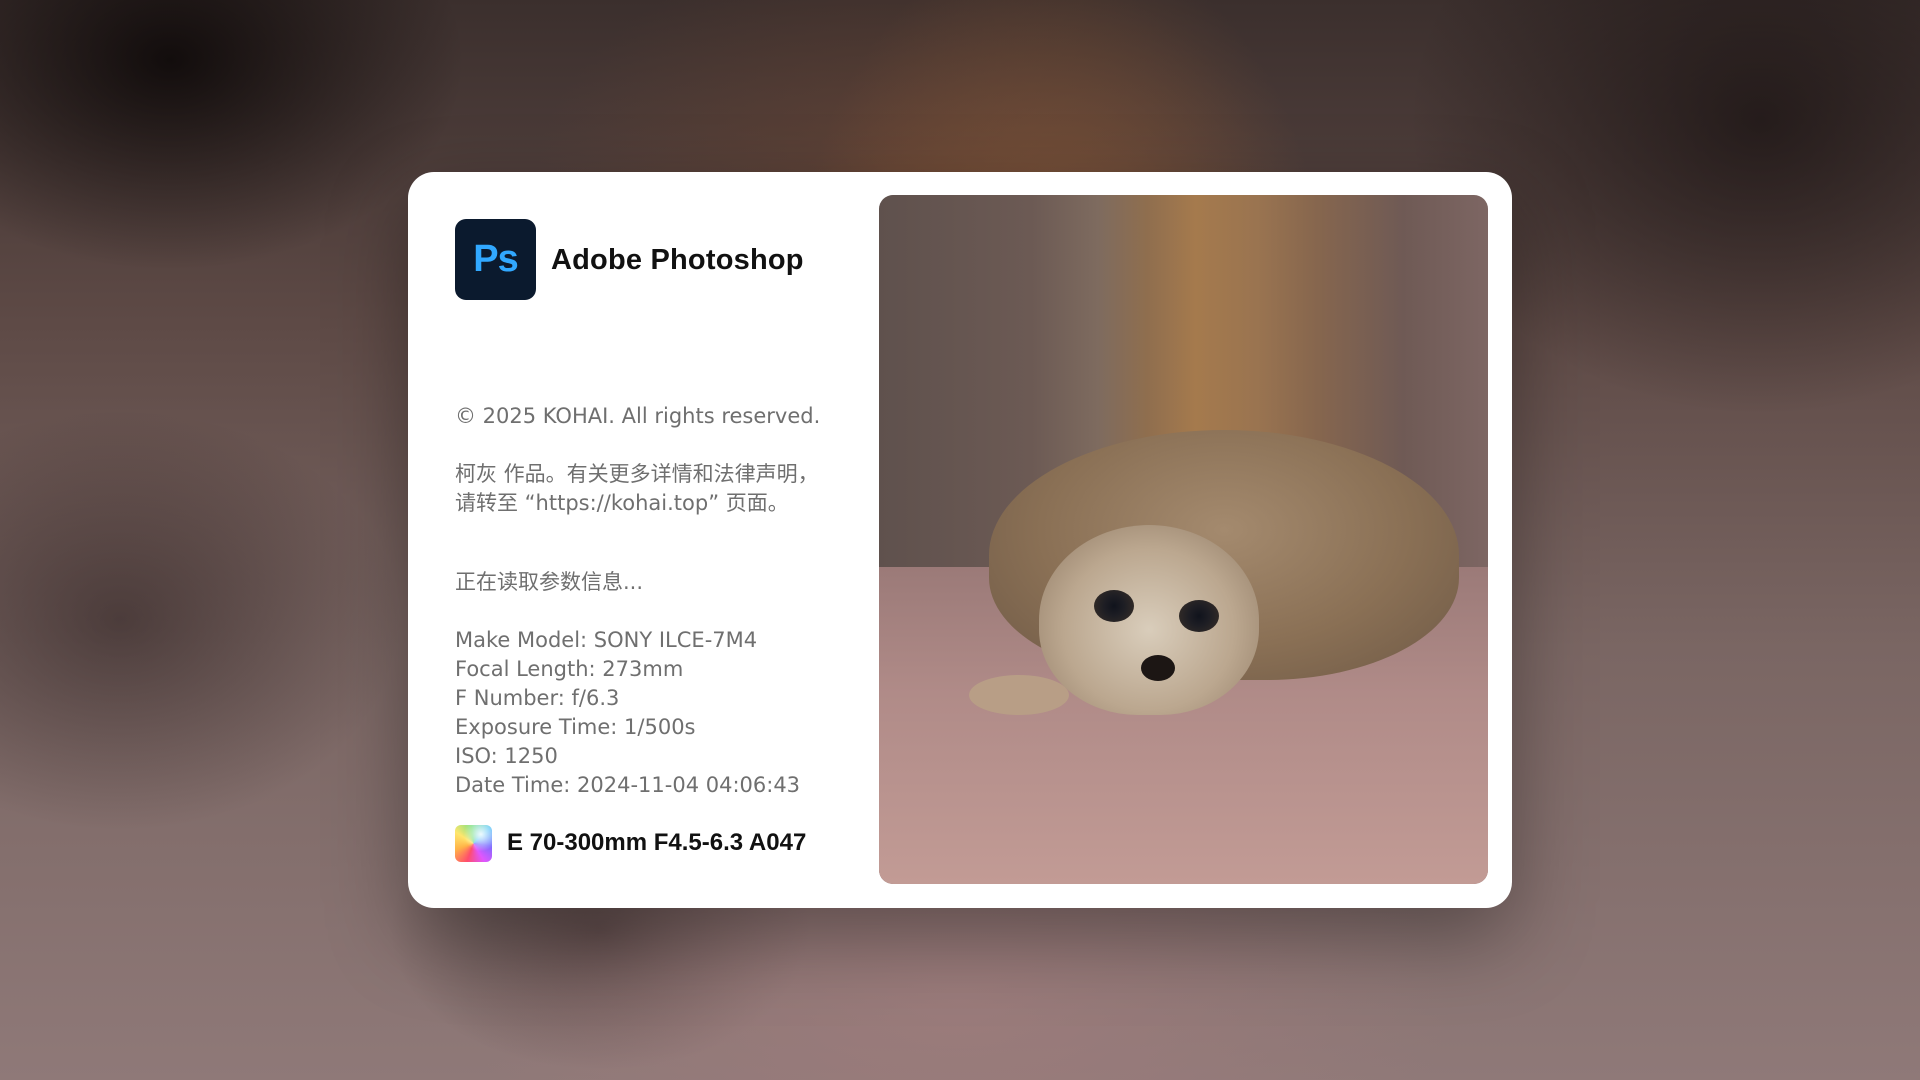 The image size is (1920, 1080). I want to click on exif-exposure-time: Exposure Time: 1/500s, so click(575, 727).